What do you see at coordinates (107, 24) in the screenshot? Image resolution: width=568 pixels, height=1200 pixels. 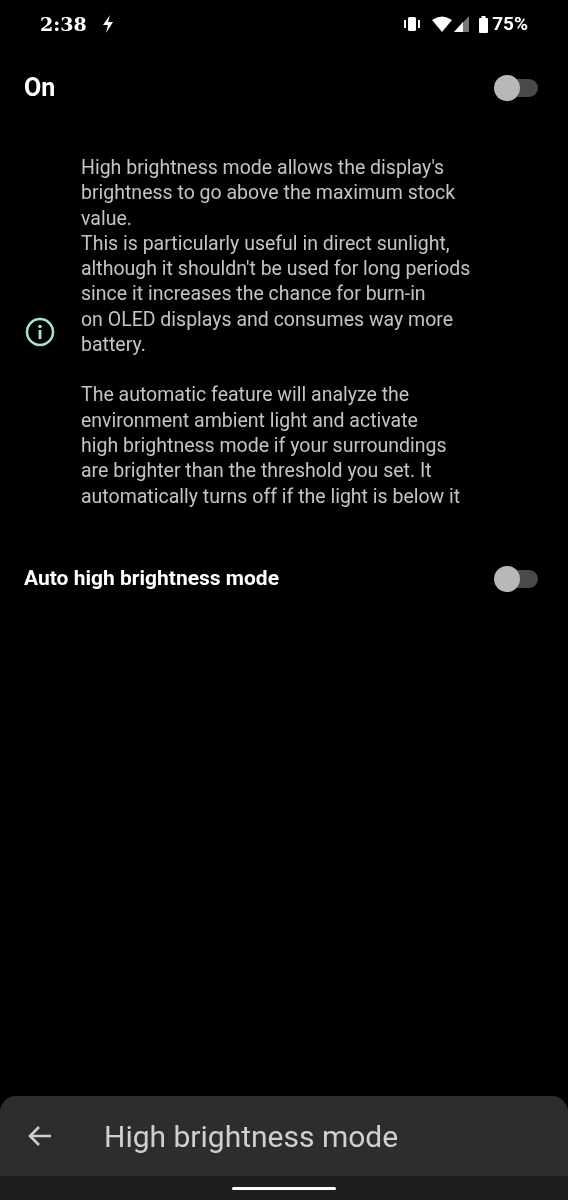 I see `lightning-icon` at bounding box center [107, 24].